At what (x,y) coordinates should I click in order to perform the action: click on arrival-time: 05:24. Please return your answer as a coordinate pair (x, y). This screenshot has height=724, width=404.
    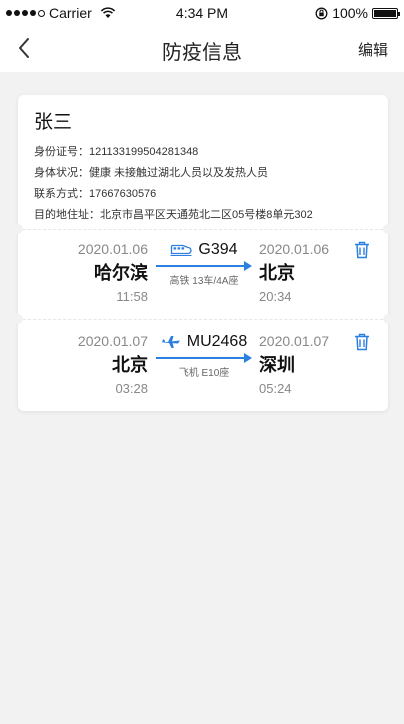
    Looking at the image, I should click on (275, 388).